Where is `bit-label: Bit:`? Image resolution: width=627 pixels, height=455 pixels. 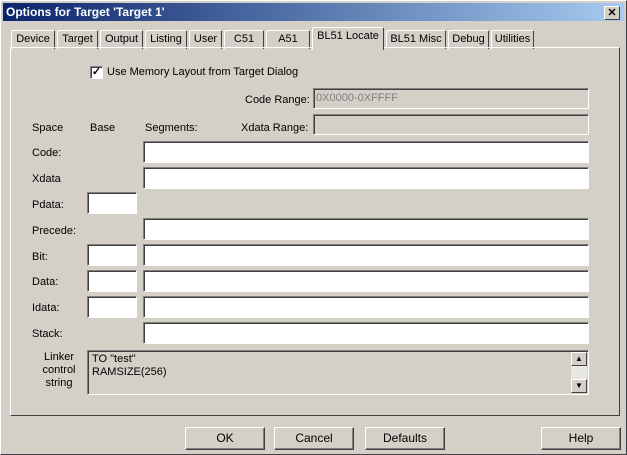
bit-label: Bit: is located at coordinates (40, 257).